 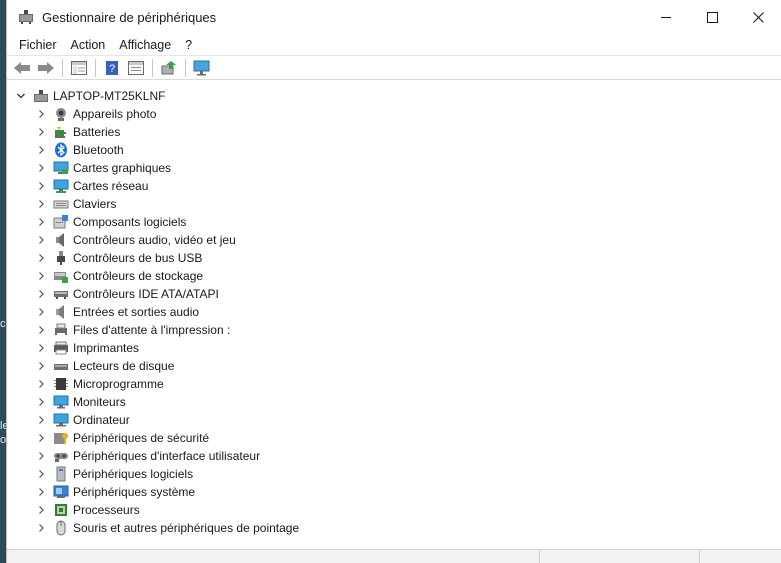 What do you see at coordinates (61, 402) in the screenshot?
I see `monitor-icon` at bounding box center [61, 402].